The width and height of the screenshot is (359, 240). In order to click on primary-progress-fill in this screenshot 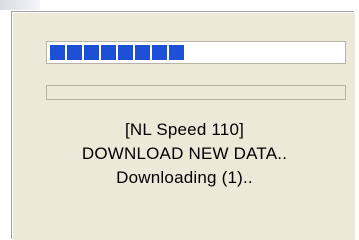, I will do `click(117, 52)`.